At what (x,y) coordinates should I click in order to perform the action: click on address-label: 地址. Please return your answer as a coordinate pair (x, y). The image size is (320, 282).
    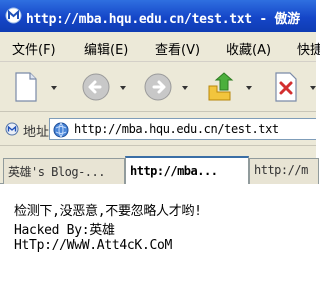
    Looking at the image, I should click on (36, 132).